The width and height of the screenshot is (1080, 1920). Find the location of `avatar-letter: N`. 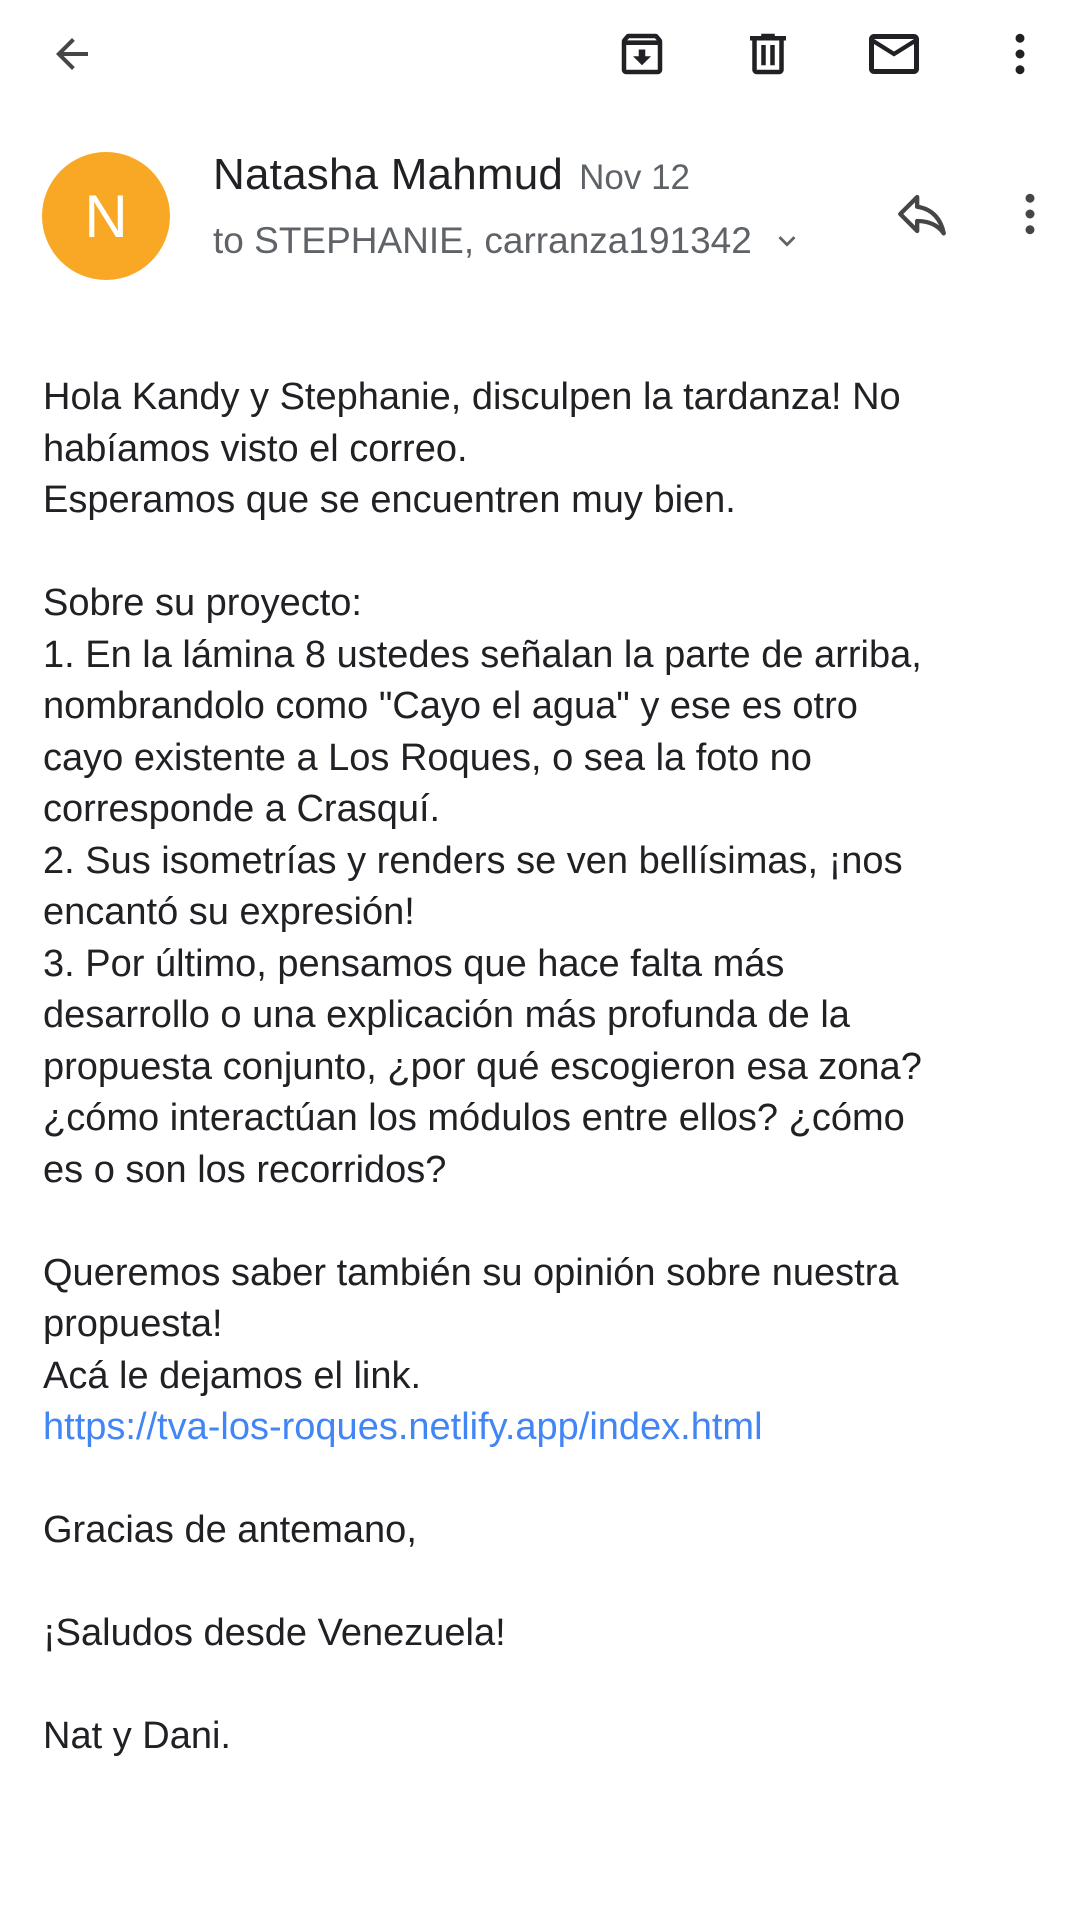

avatar-letter: N is located at coordinates (106, 216).